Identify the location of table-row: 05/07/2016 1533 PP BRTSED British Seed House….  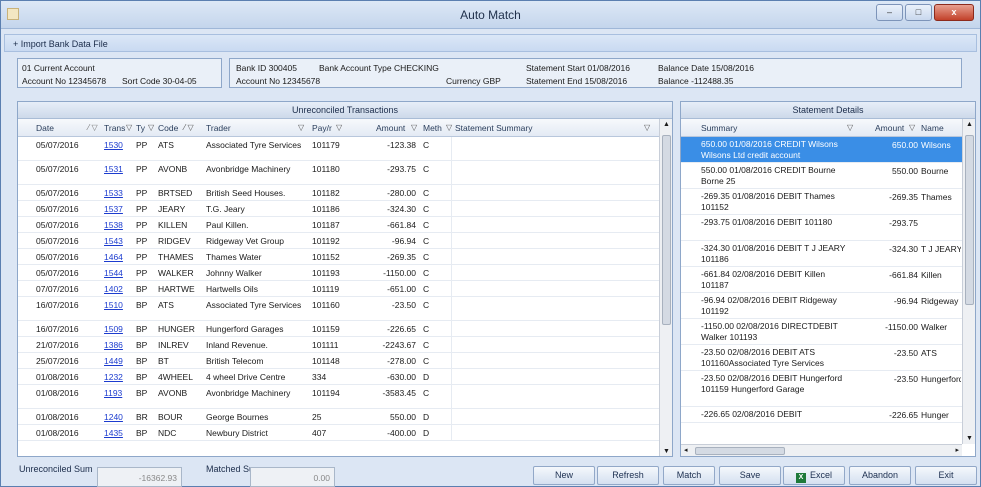
(338, 193).